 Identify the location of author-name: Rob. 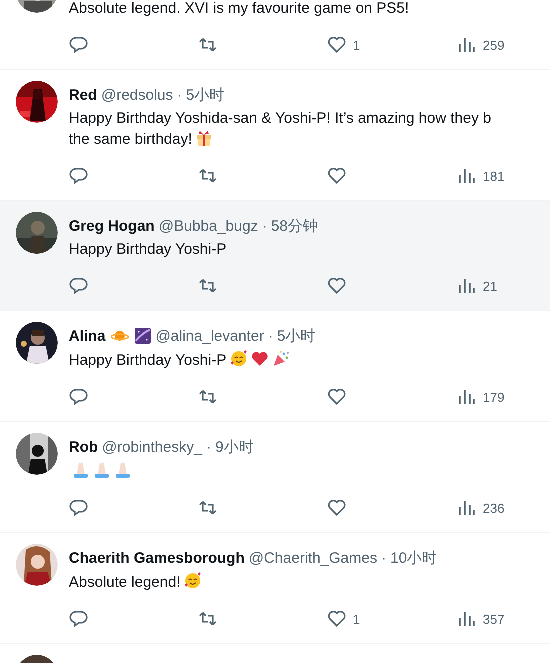
(83, 447).